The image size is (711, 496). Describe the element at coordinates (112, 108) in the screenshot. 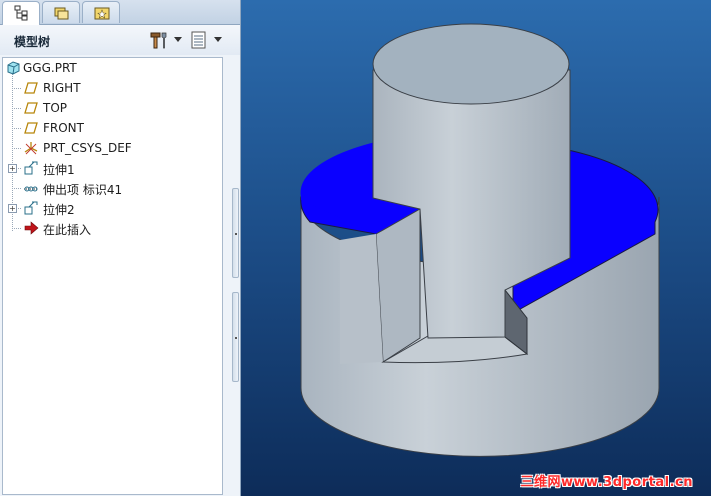

I see `tree-item-top: TOP` at that location.